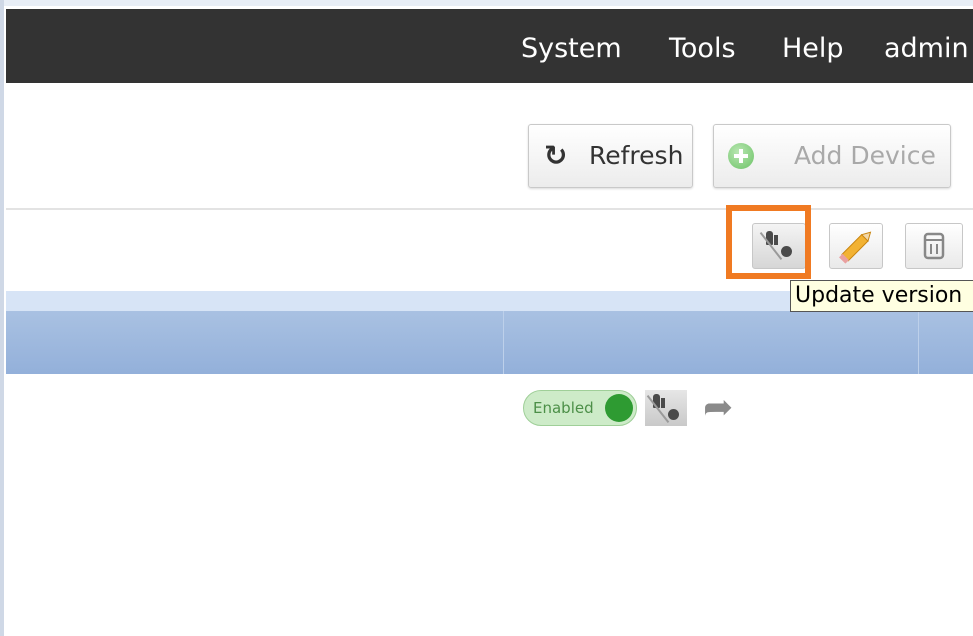 The width and height of the screenshot is (973, 636). I want to click on toolbar-divider, so click(489, 209).